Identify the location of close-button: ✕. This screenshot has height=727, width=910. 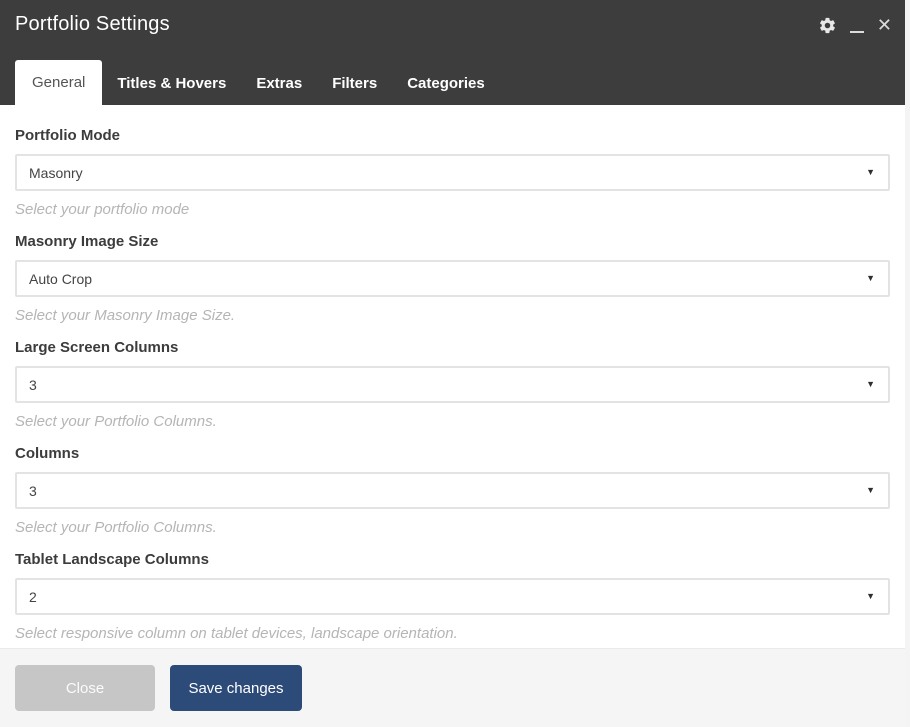
(884, 25).